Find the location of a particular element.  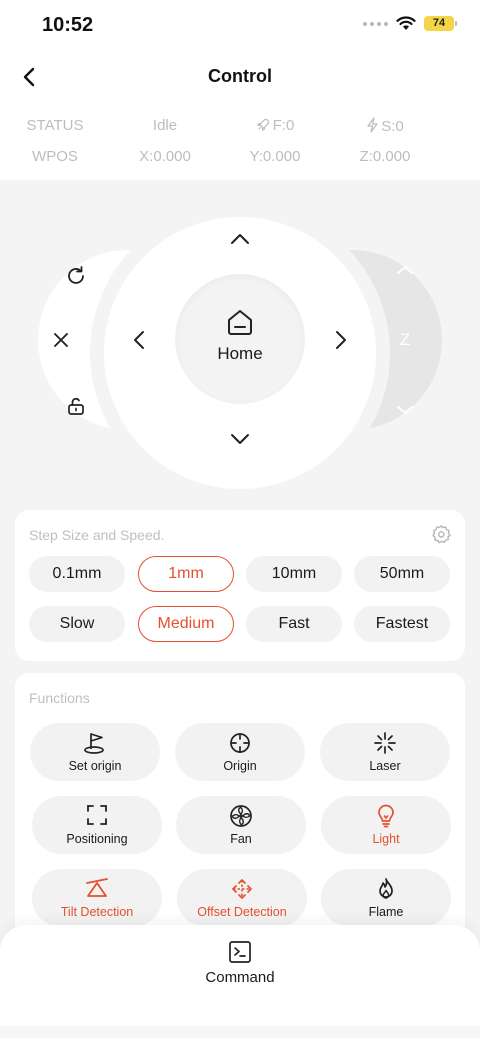

step-size-title: Step Size and Speed. is located at coordinates (97, 535).